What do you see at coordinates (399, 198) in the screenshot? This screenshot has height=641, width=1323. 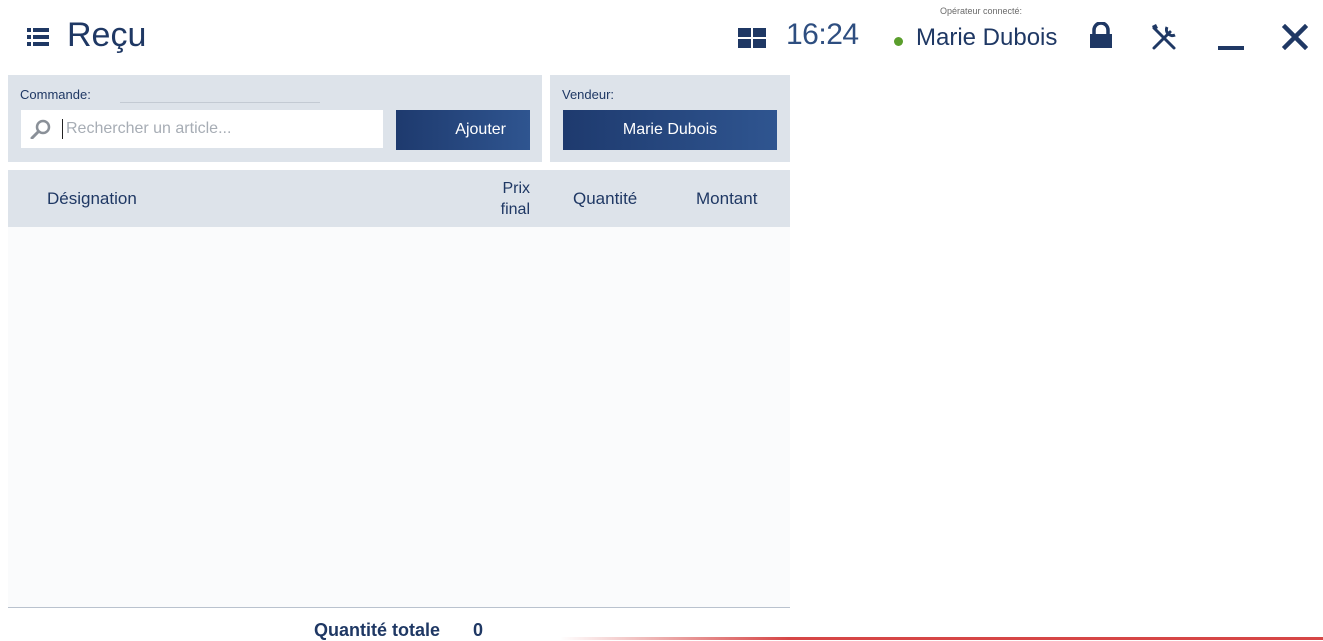 I see `table-header: Désignation Prix final Quantité Montant` at bounding box center [399, 198].